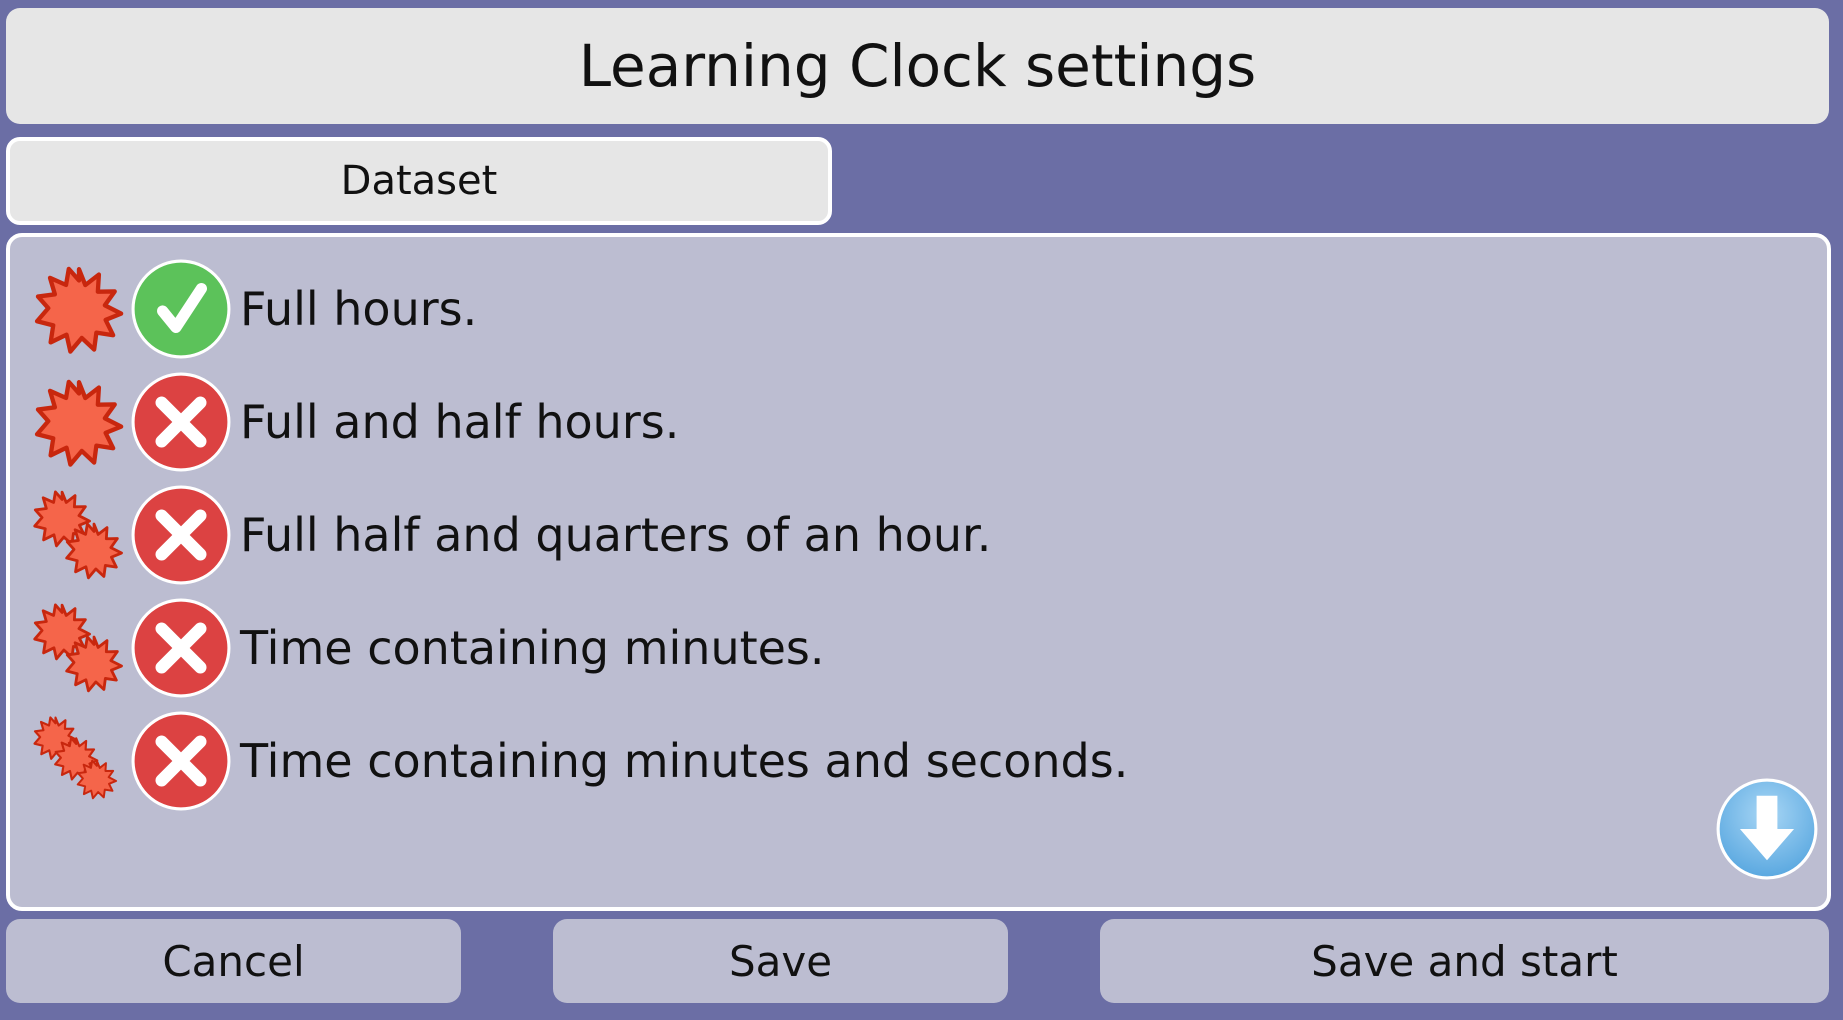 The width and height of the screenshot is (1843, 1020). Describe the element at coordinates (1767, 829) in the screenshot. I see `arrow-down-icon` at that location.